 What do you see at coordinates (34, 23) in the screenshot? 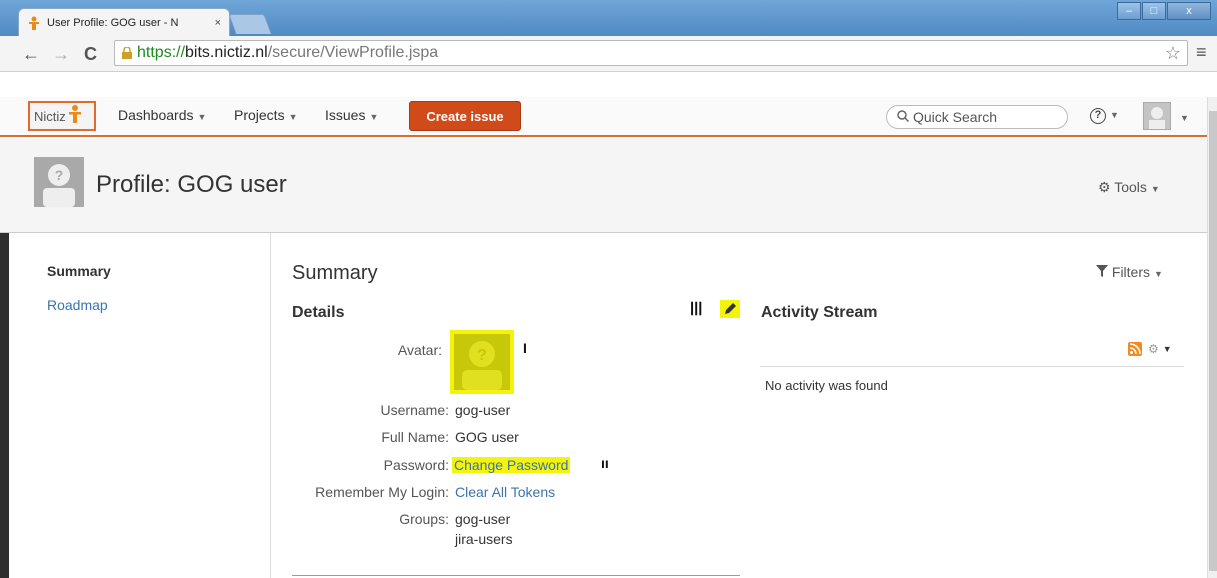
I see `nictiz-favicon-icon` at bounding box center [34, 23].